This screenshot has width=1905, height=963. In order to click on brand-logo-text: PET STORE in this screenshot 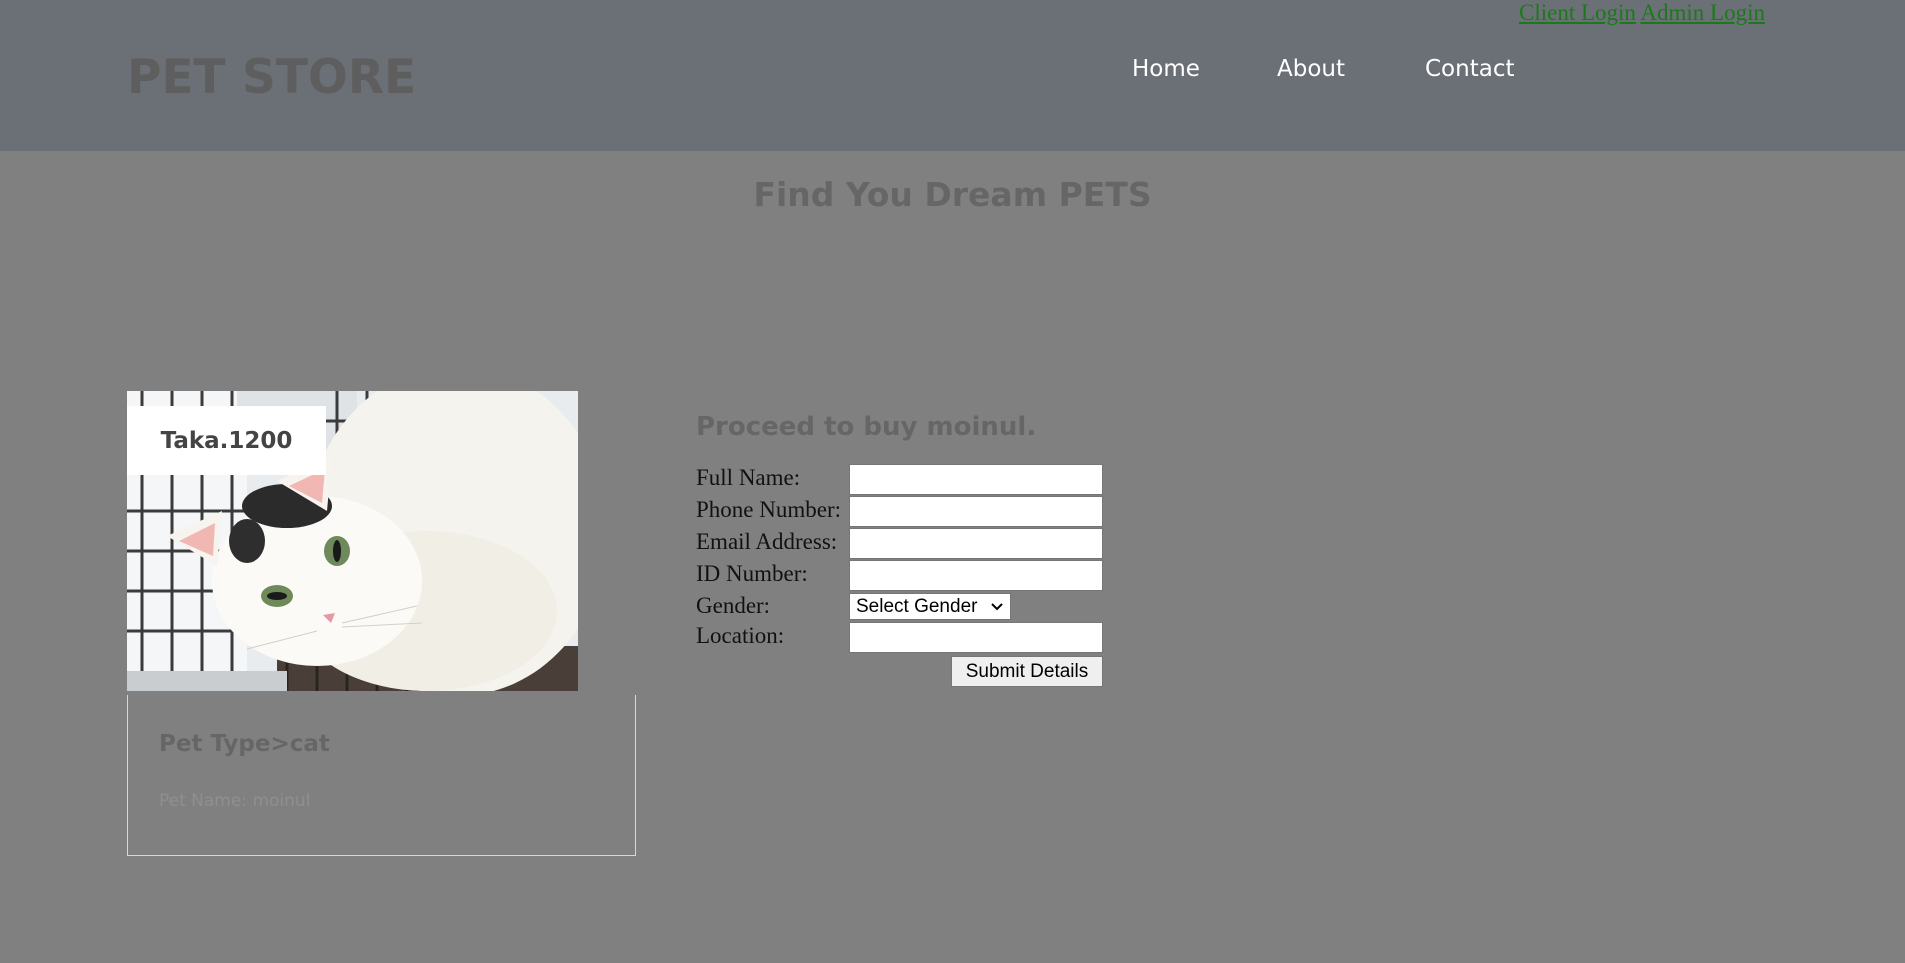, I will do `click(271, 77)`.